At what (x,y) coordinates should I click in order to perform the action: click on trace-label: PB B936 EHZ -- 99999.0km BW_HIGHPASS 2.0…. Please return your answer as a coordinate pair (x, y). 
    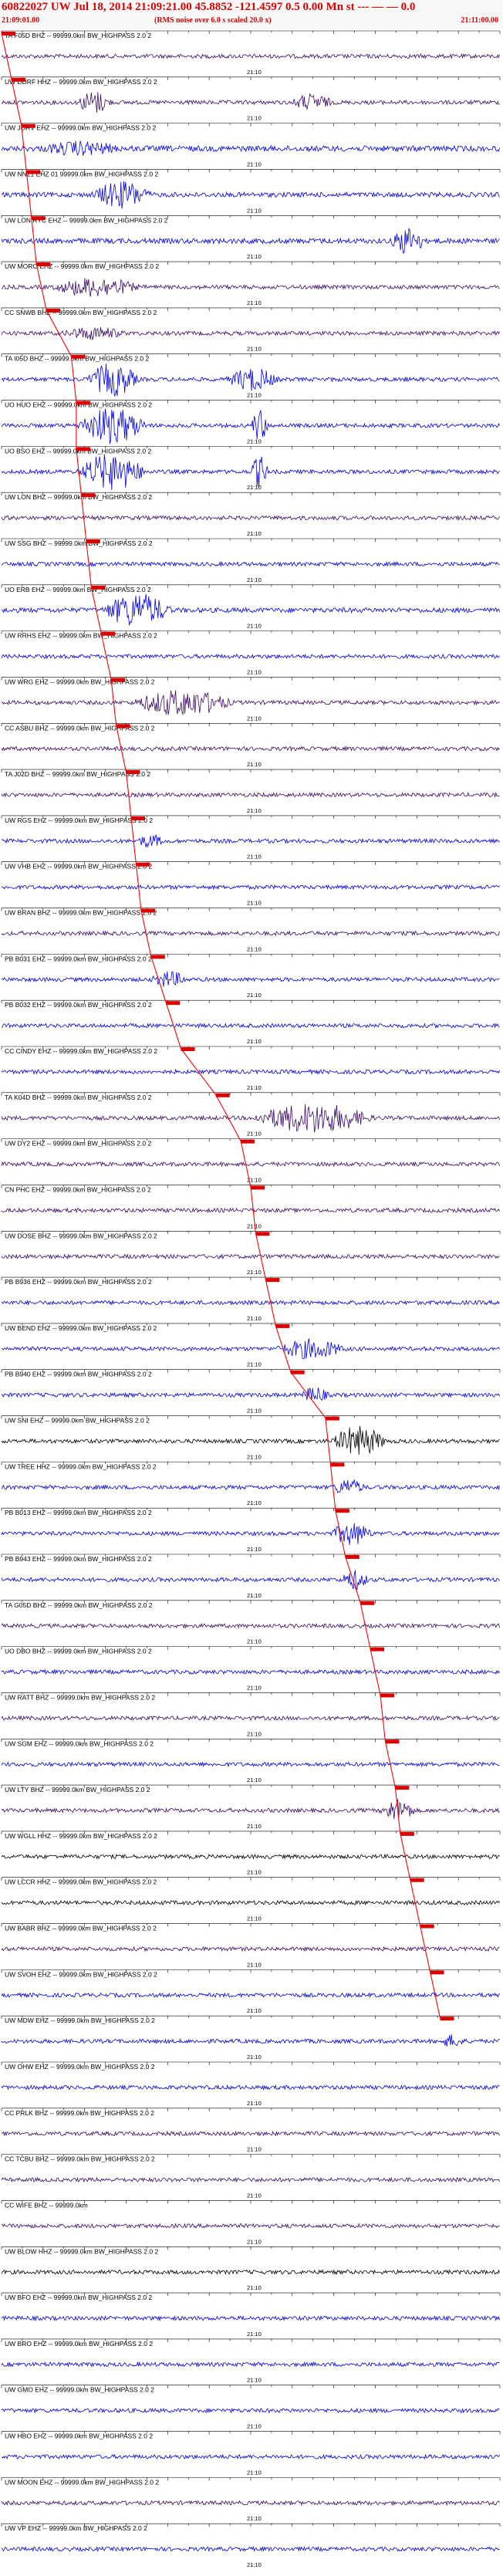
    Looking at the image, I should click on (78, 1282).